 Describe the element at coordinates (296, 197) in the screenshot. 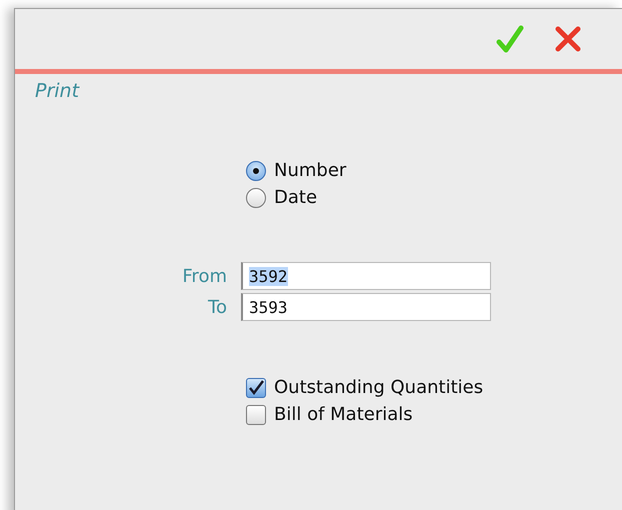

I see `radio-label: Date` at that location.